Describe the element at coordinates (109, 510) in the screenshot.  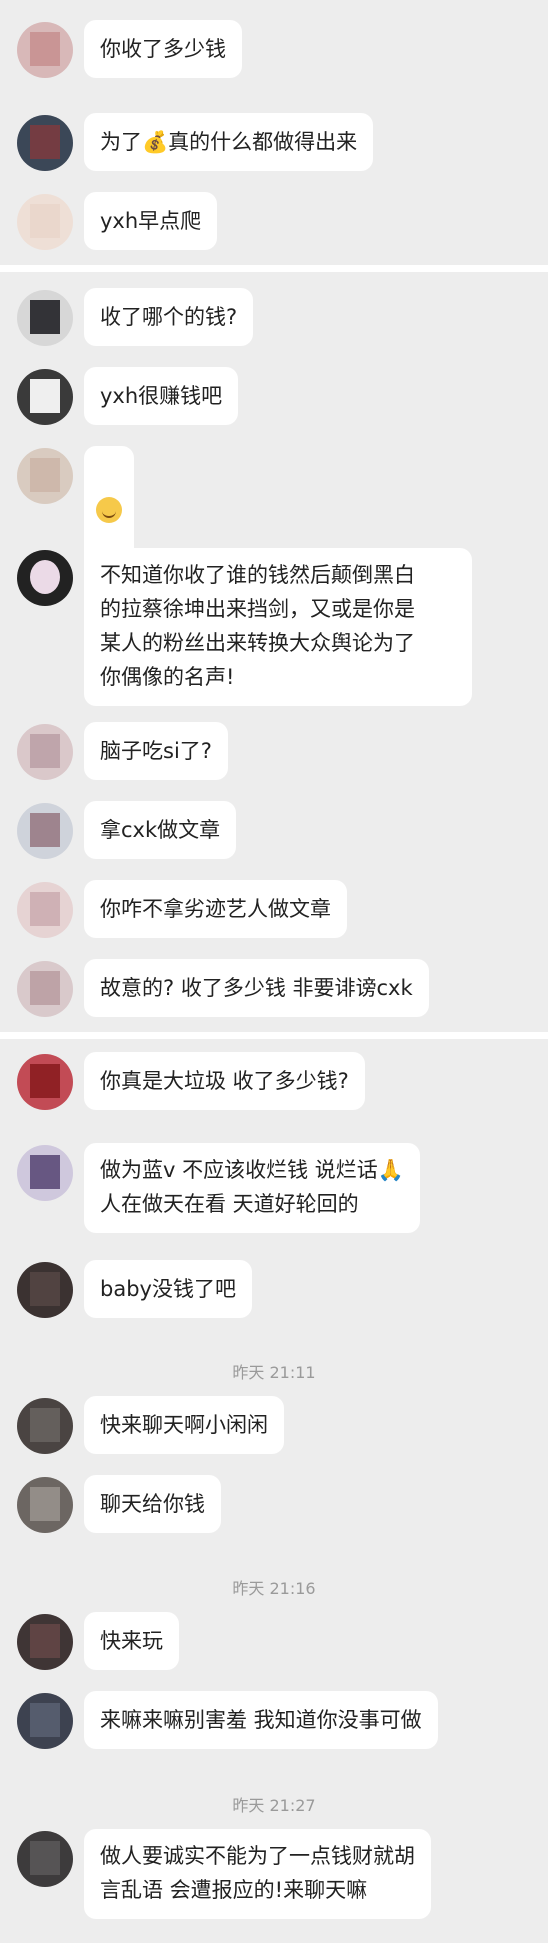
I see `smile-emoji-icon` at that location.